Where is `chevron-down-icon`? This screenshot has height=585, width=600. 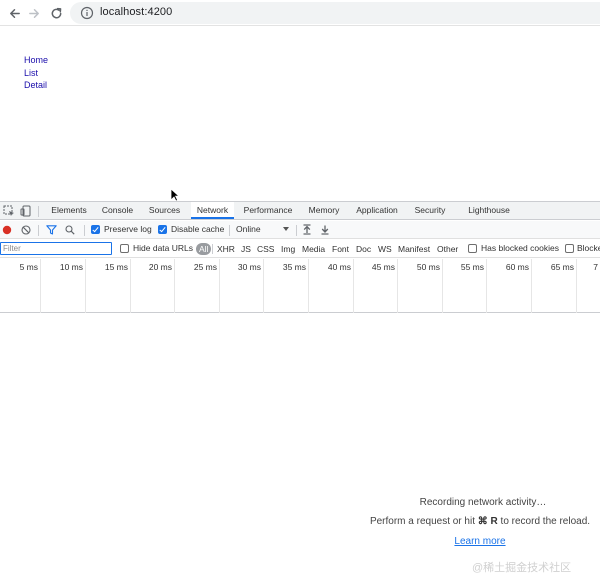
chevron-down-icon is located at coordinates (286, 229).